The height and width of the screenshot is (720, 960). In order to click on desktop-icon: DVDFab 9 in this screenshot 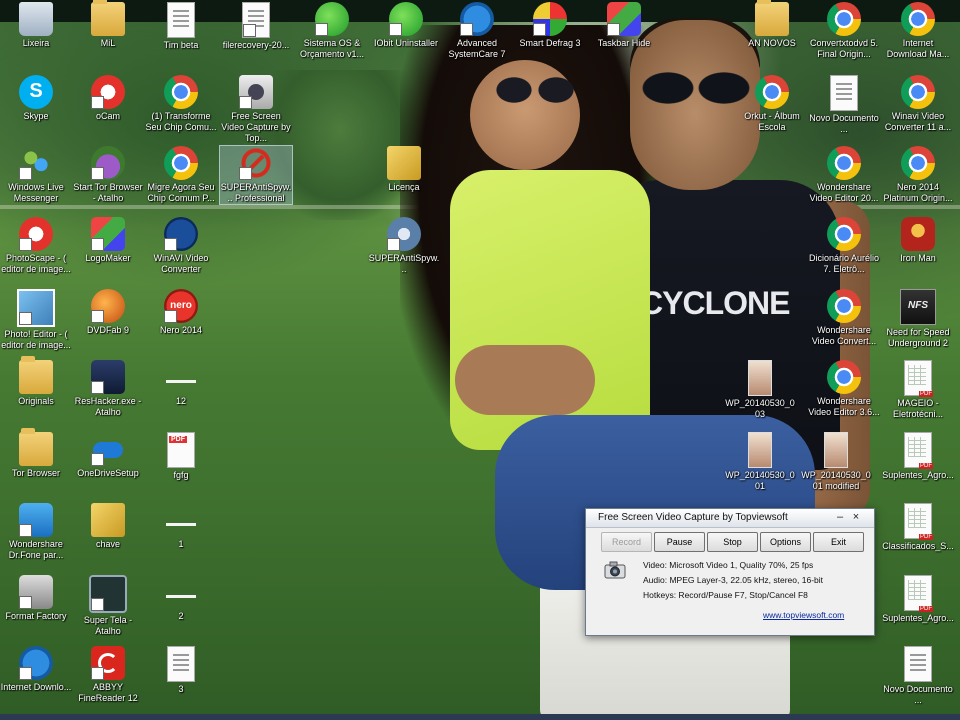, I will do `click(108, 312)`.